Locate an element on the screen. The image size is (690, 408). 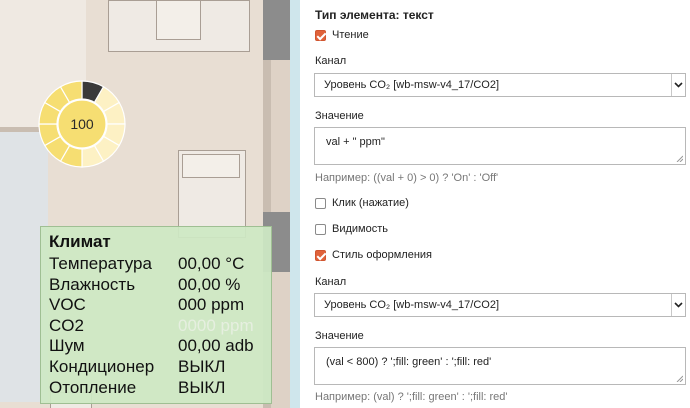
visibility-checkbox-box is located at coordinates (320, 229).